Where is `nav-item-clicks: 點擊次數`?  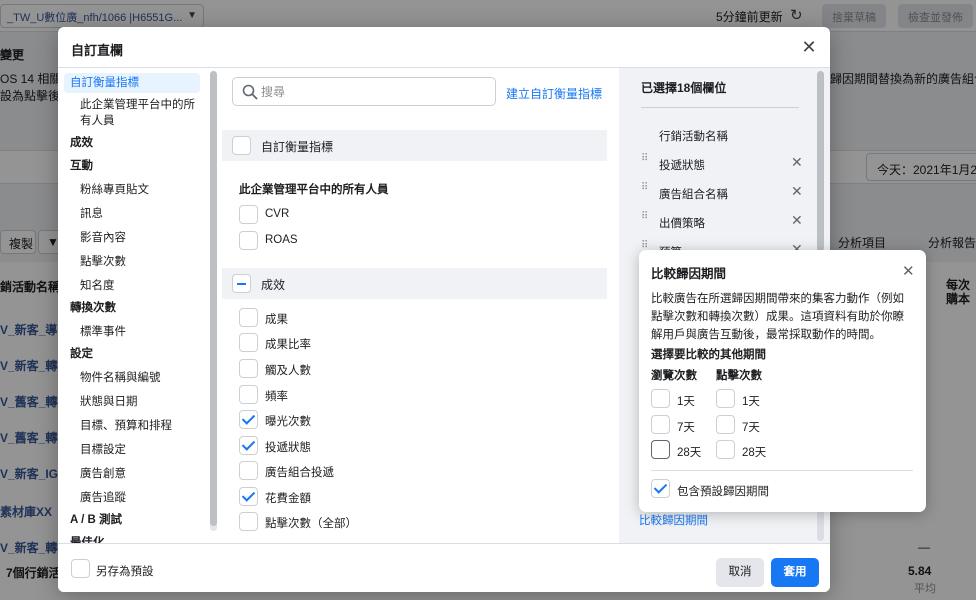 nav-item-clicks: 點擊次數 is located at coordinates (132, 262).